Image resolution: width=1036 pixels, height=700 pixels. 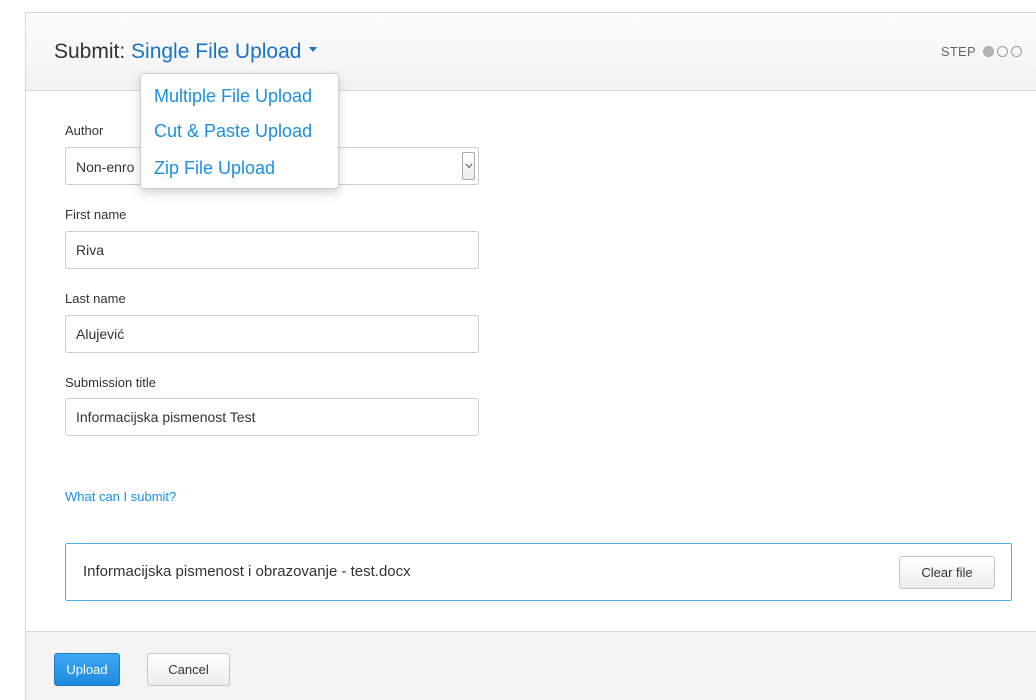 I want to click on last-name-input, so click(x=272, y=334).